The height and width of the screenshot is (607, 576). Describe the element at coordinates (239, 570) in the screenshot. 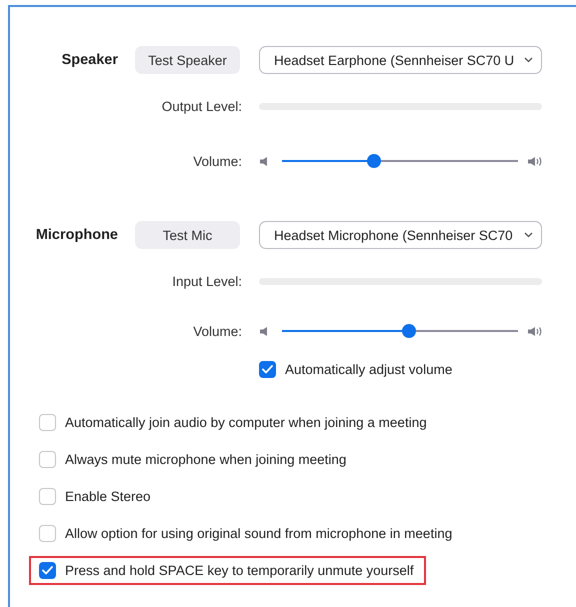

I see `checkbox-label: Press and hold SPACE key to temporarily unmute yourself` at that location.